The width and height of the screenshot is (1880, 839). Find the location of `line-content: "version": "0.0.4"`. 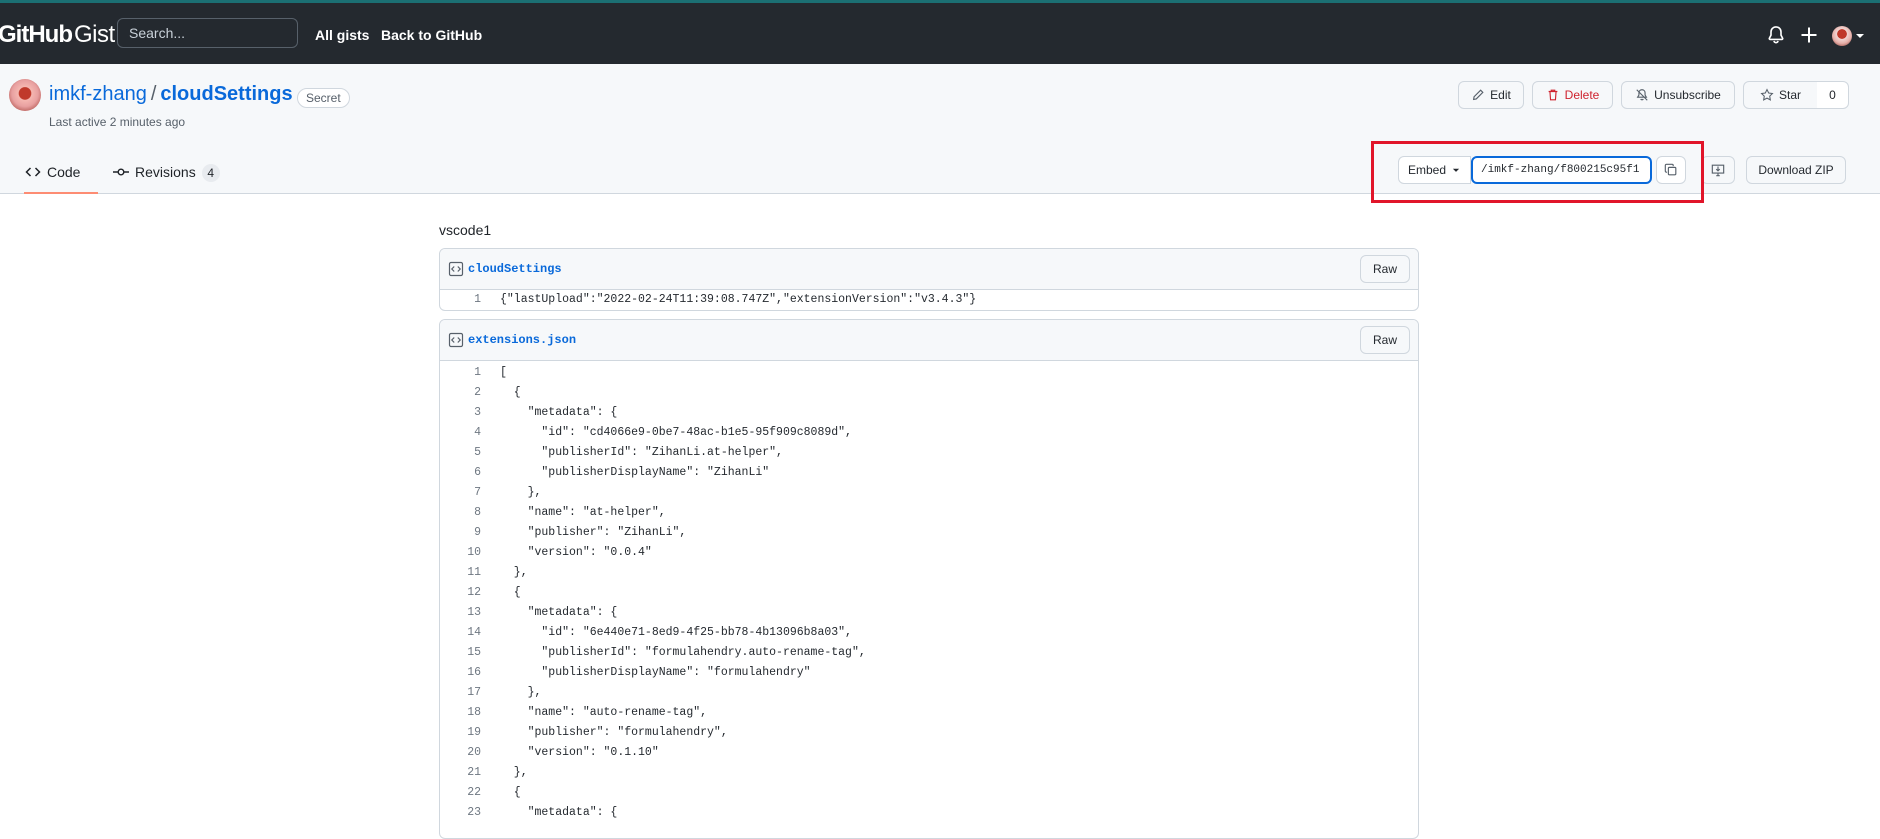

line-content: "version": "0.0.4" is located at coordinates (576, 552).